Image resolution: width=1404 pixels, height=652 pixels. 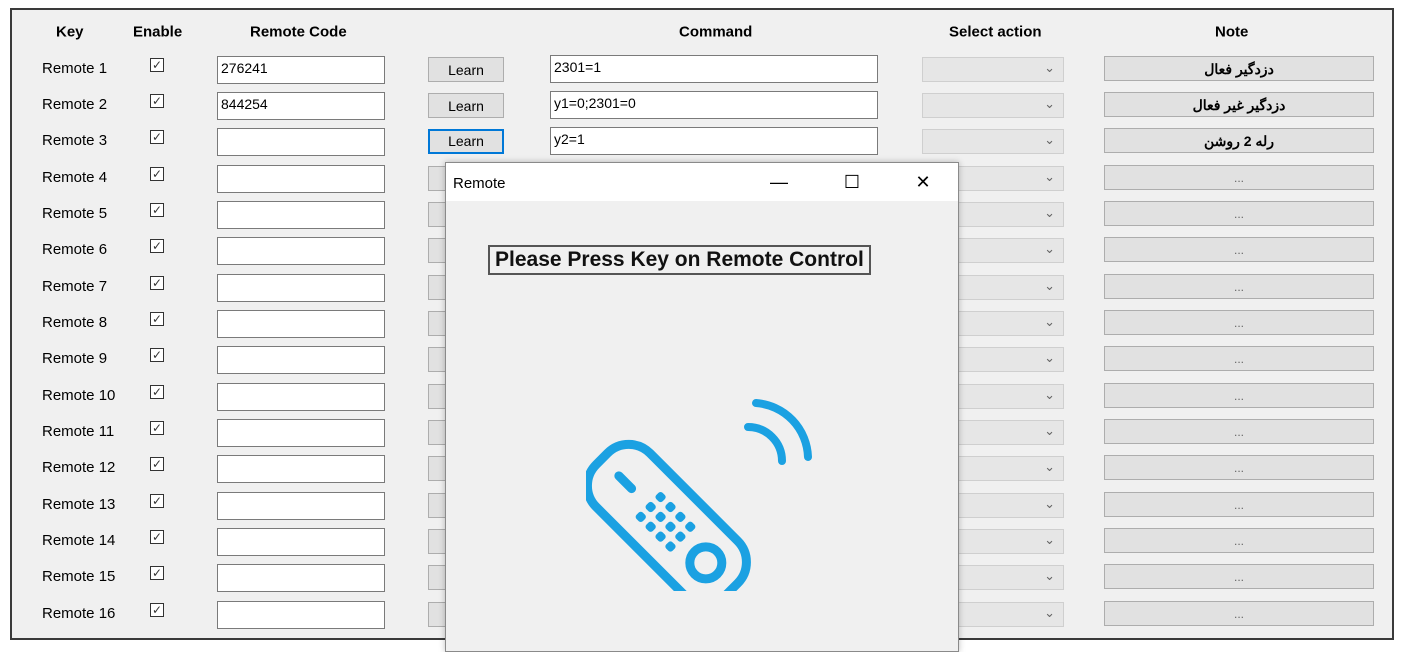 What do you see at coordinates (995, 32) in the screenshot?
I see `header-select-action: Select action` at bounding box center [995, 32].